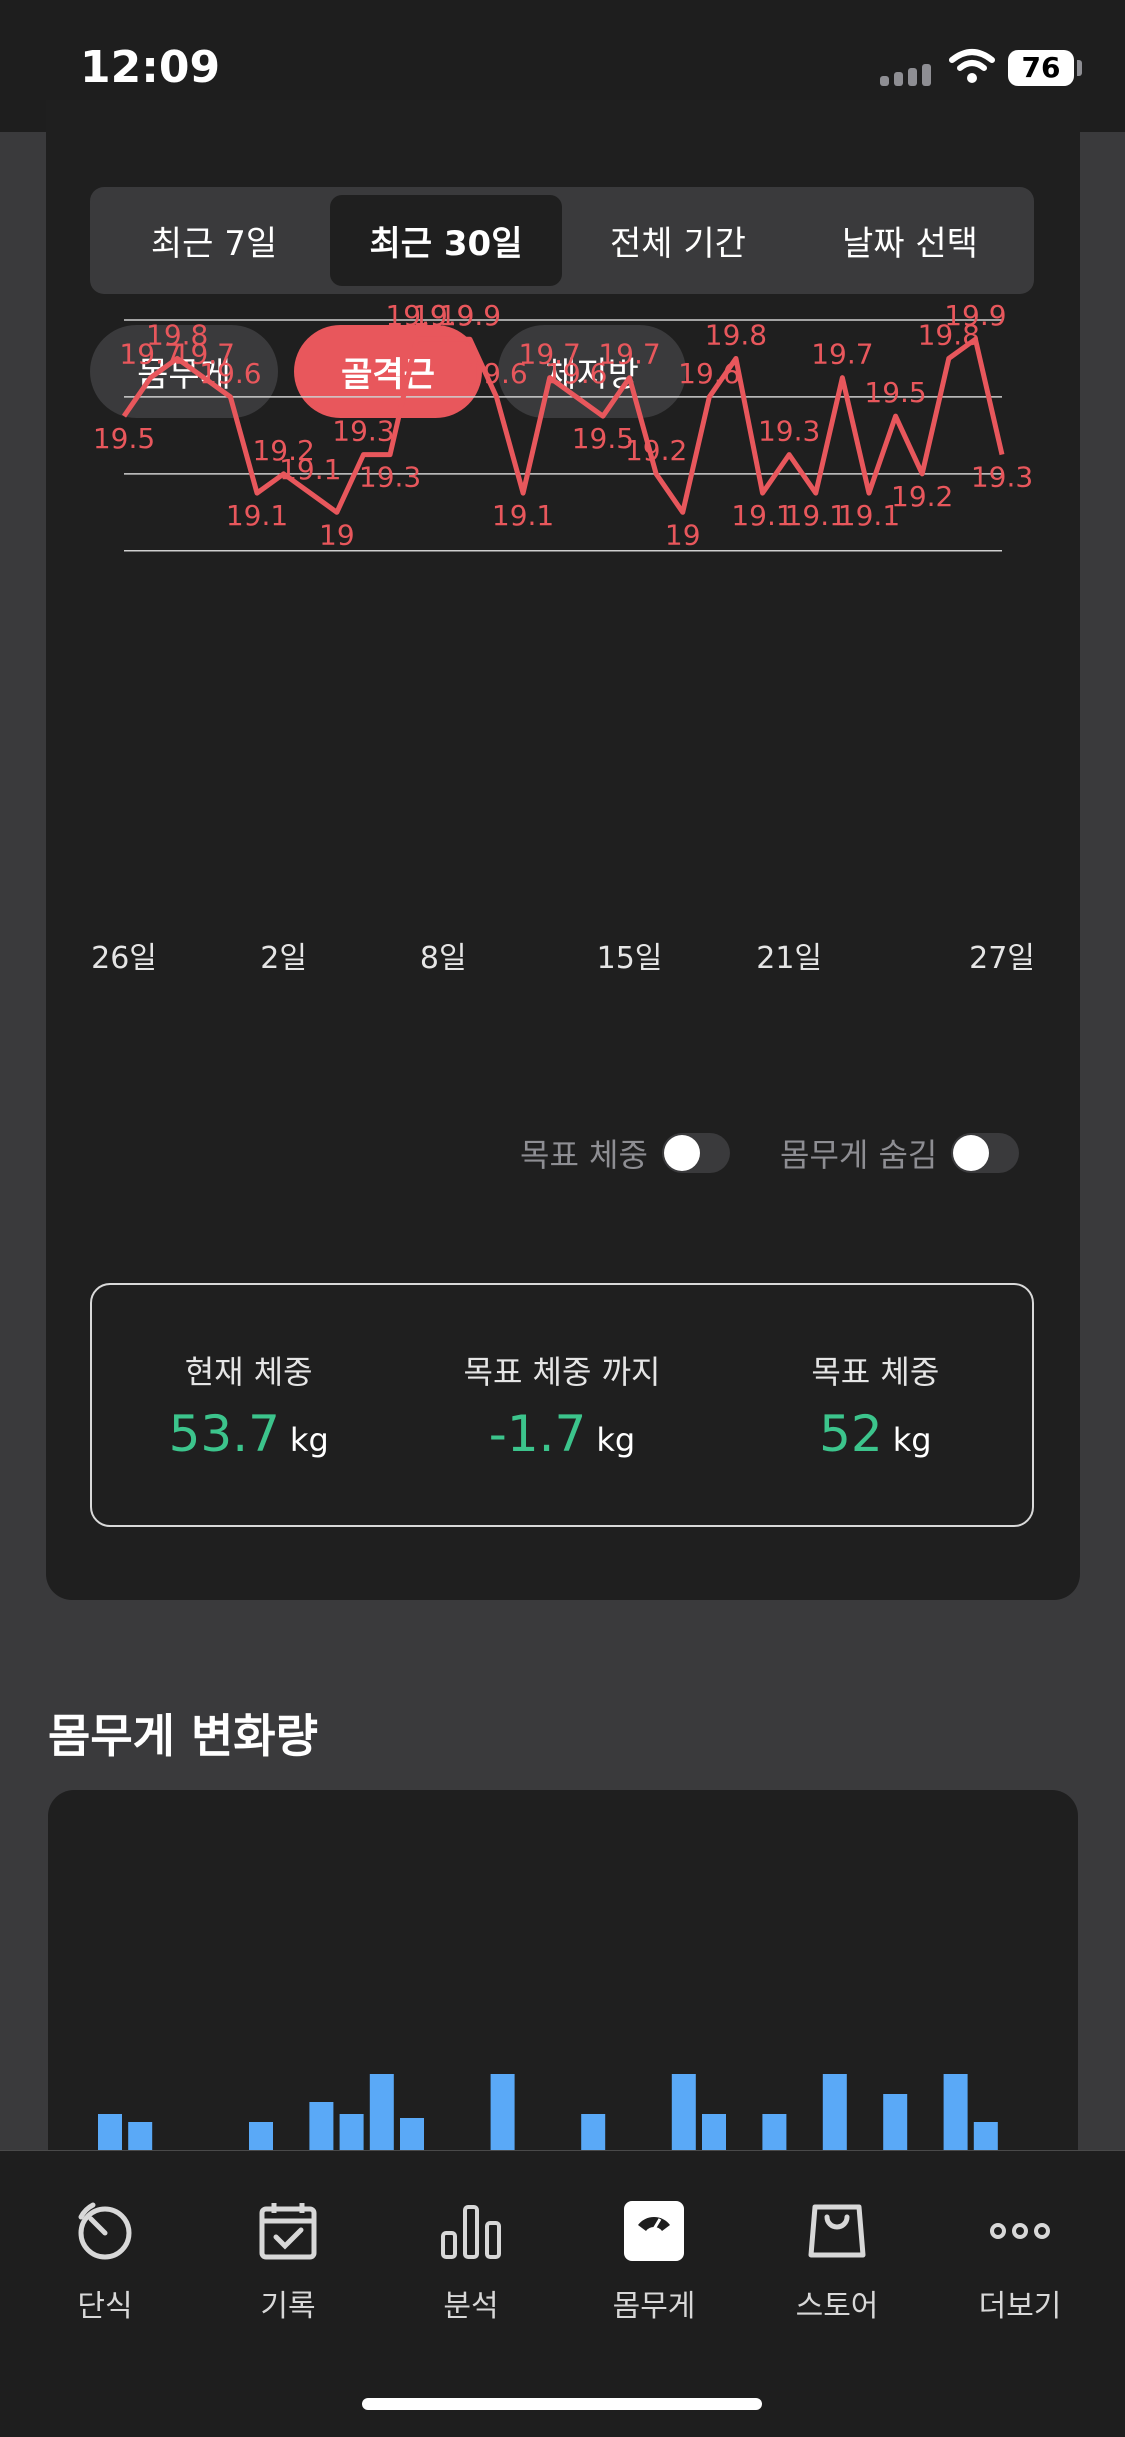 The height and width of the screenshot is (2437, 1125). I want to click on chart-x-tick-label: 2일, so click(283, 958).